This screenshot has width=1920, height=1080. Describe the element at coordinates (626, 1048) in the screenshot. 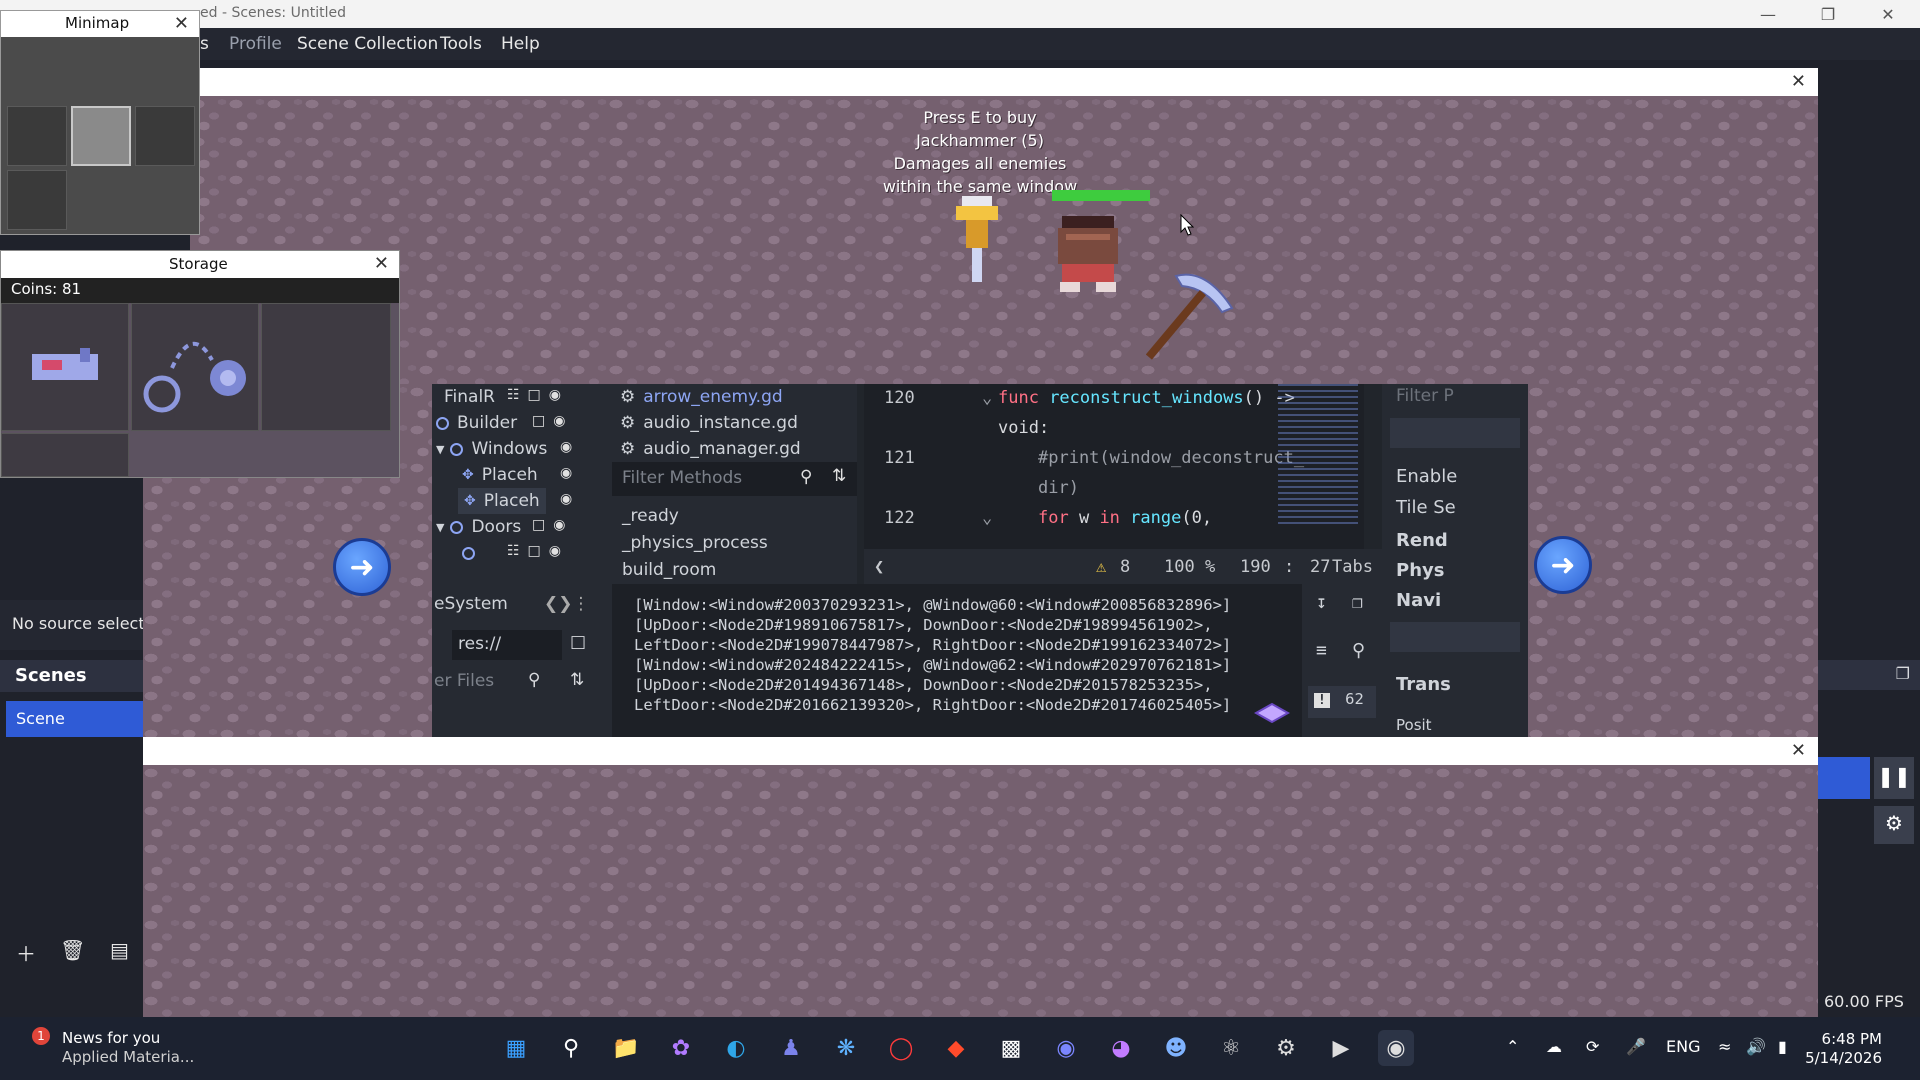

I see `file-explorer-icon: 📁` at that location.